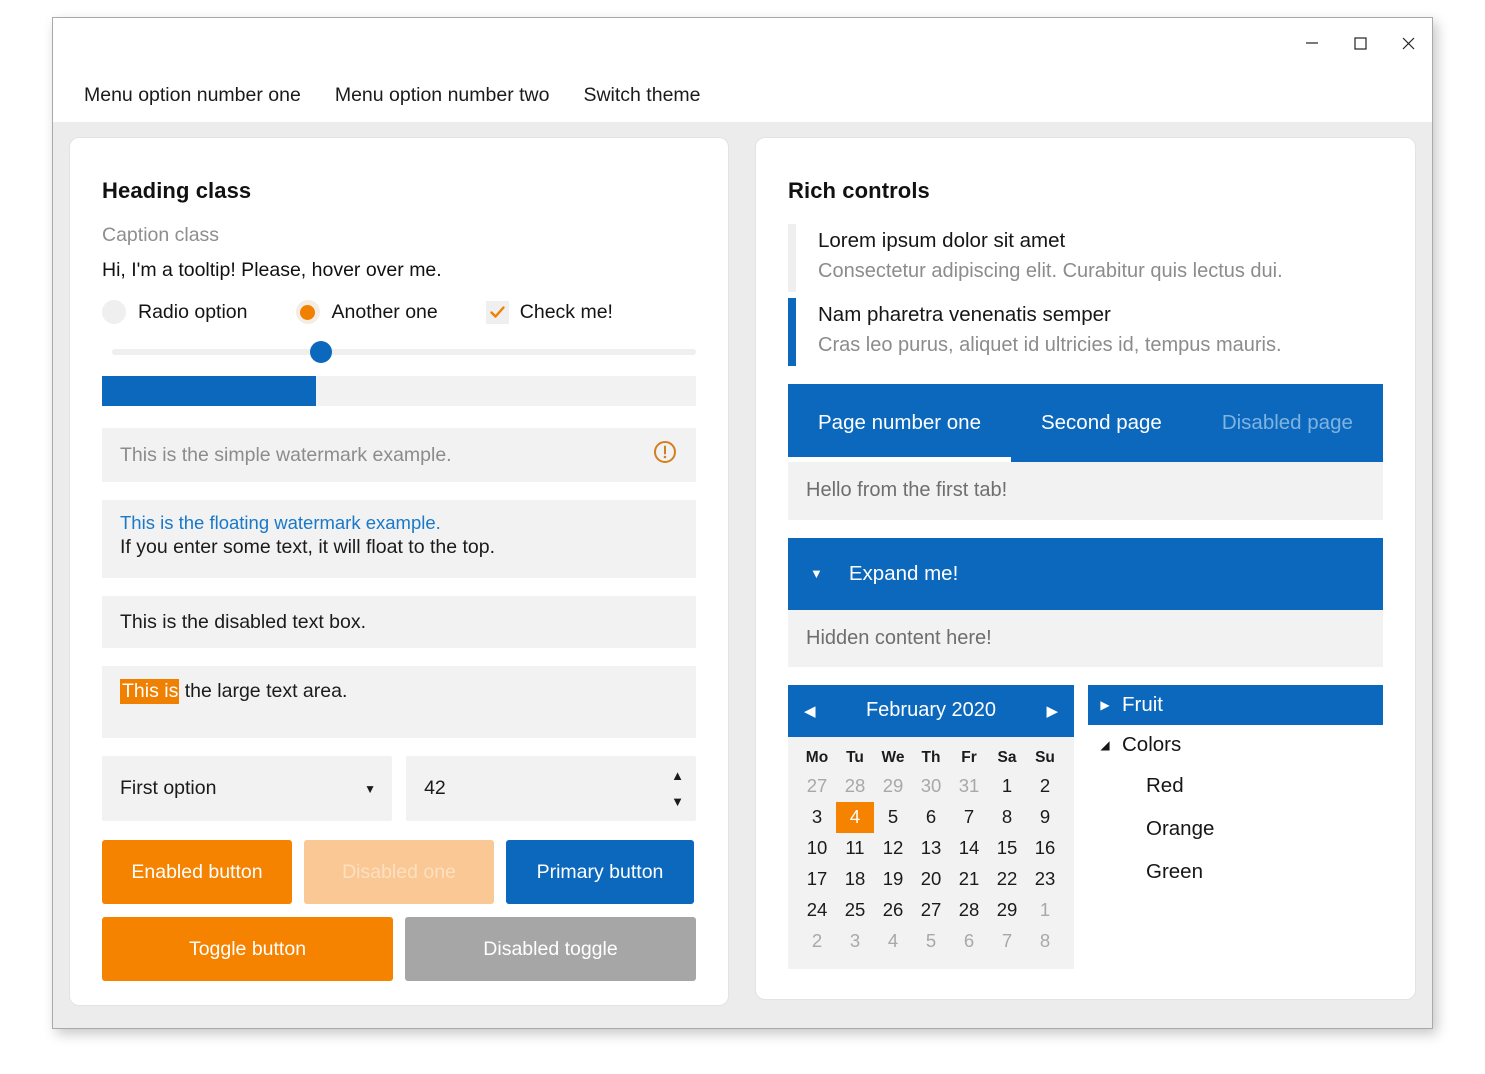 The height and width of the screenshot is (1074, 1485). What do you see at coordinates (1101, 423) in the screenshot?
I see `tab-second-page: Second page` at bounding box center [1101, 423].